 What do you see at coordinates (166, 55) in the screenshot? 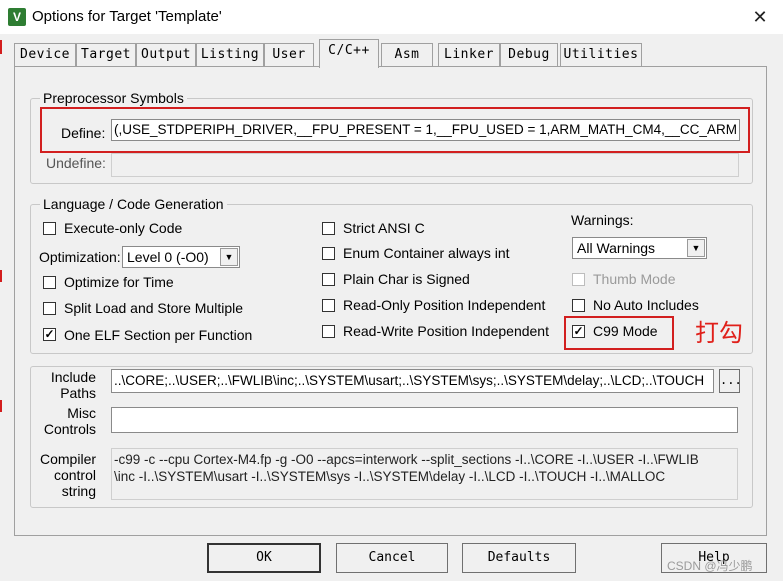
I see `tab-output: Output` at bounding box center [166, 55].